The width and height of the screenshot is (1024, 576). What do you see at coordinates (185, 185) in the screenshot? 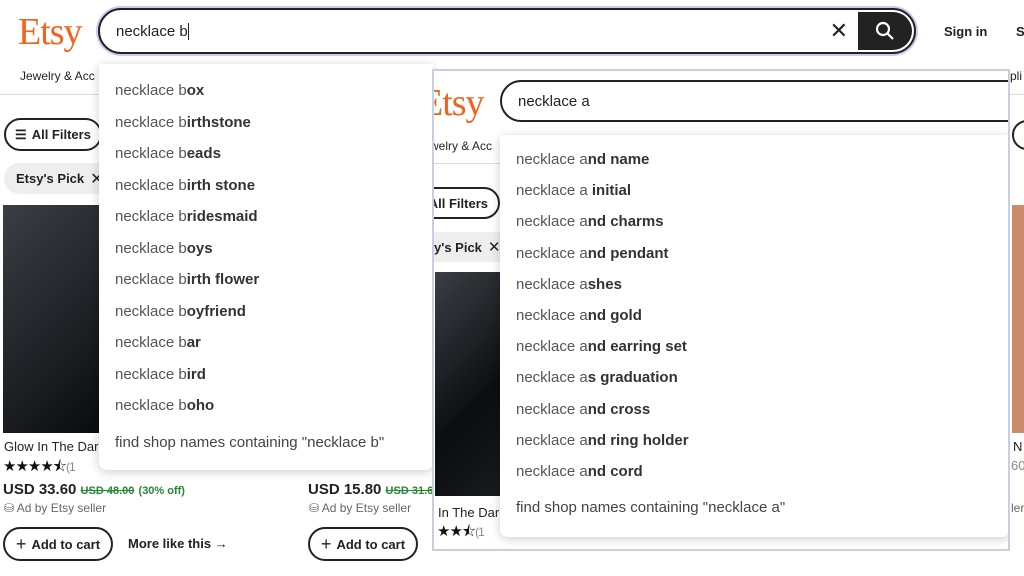
I see `suggestion-item: necklace birth stone` at bounding box center [185, 185].